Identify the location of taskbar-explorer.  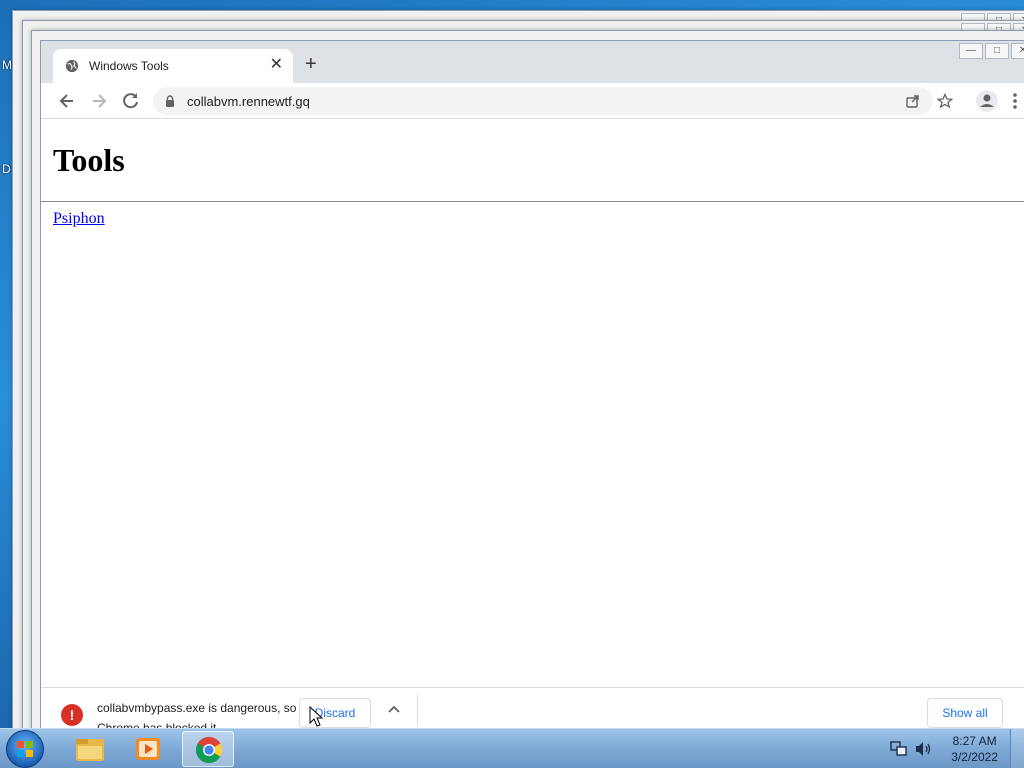
(90, 749).